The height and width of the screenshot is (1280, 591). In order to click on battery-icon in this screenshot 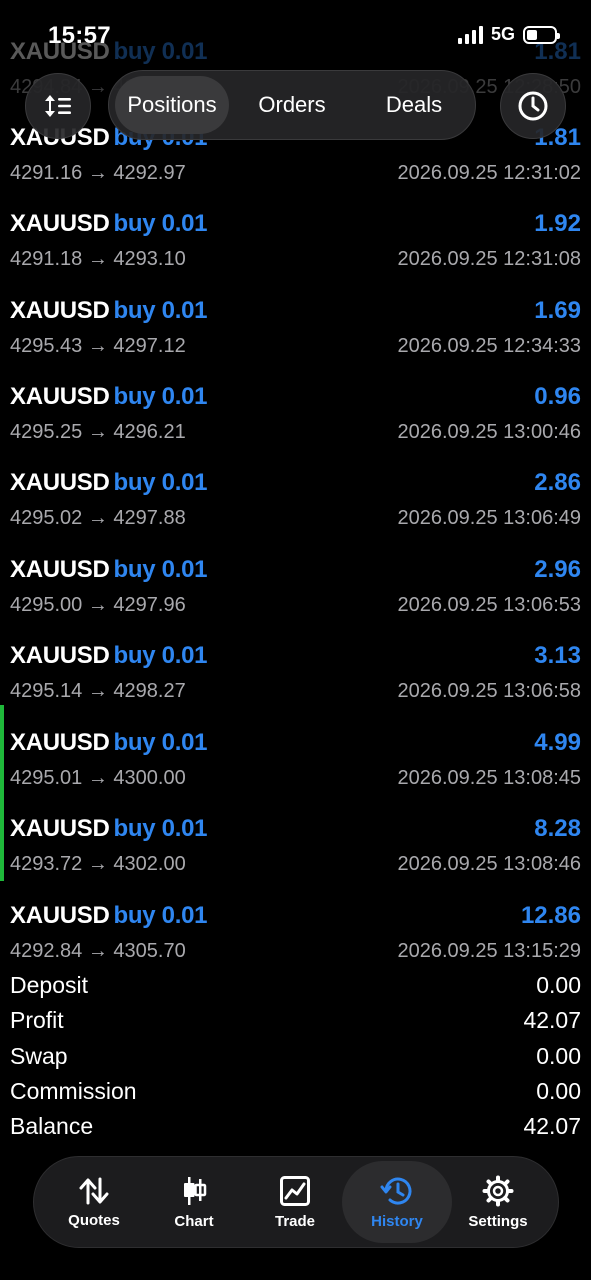, I will do `click(541, 34)`.